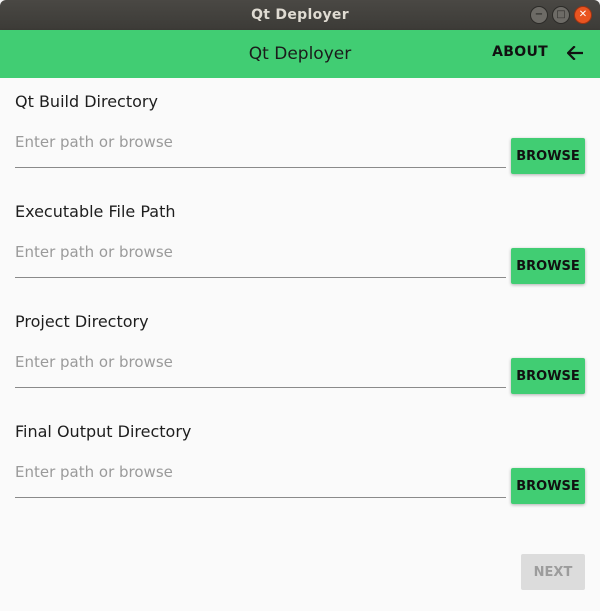  Describe the element at coordinates (86, 101) in the screenshot. I see `field-label: Qt Build Directory` at that location.